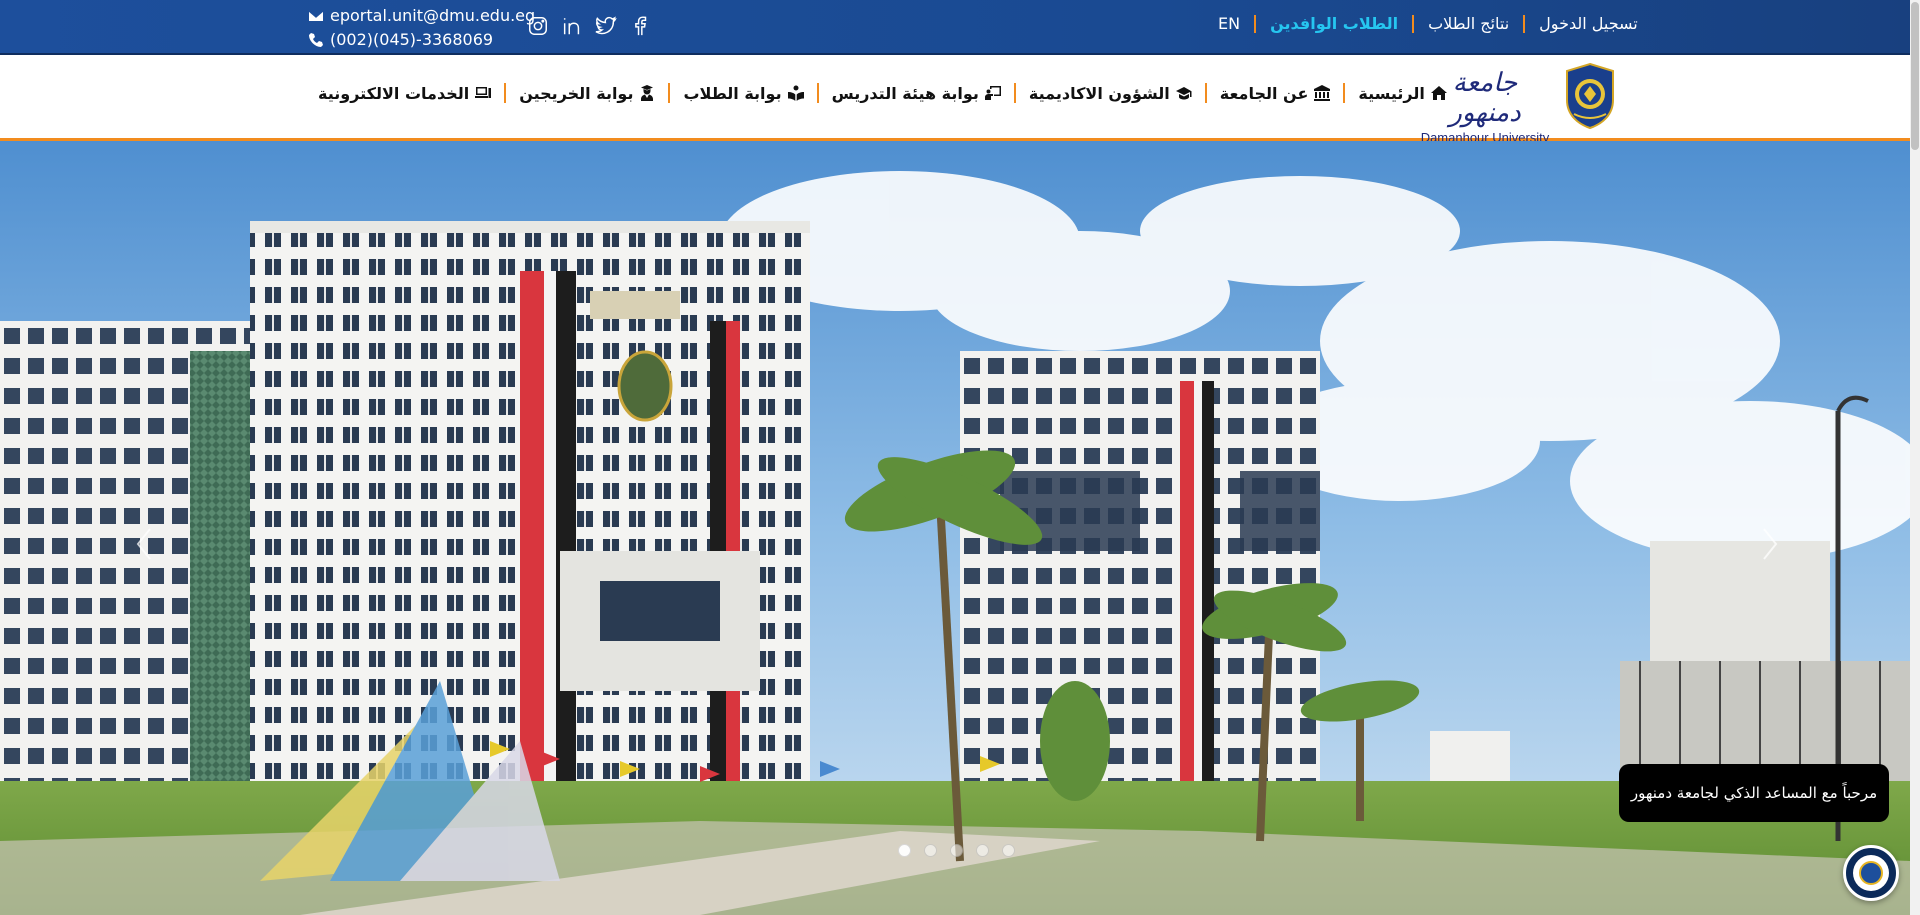 The image size is (1920, 915). What do you see at coordinates (576, 93) in the screenshot?
I see `nav-item-label: بوابة الخريجين` at bounding box center [576, 93].